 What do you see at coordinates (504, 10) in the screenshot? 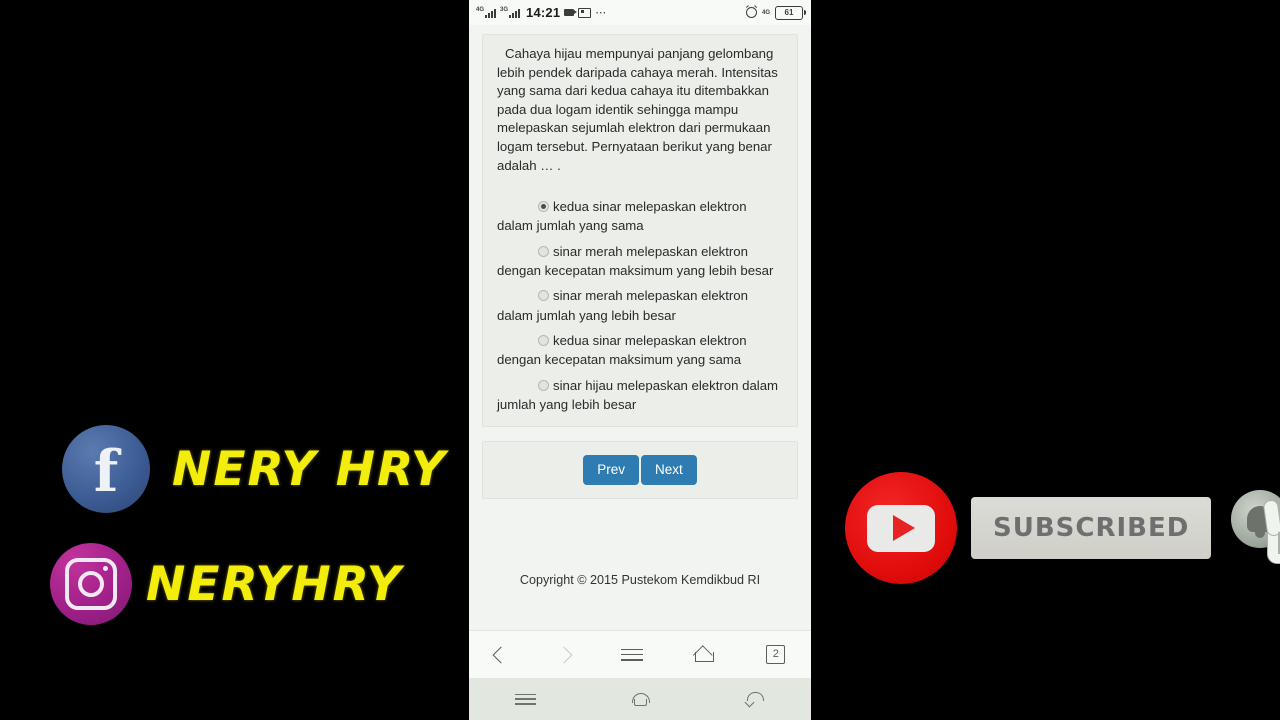
I see `sim2-network-label: 3G` at bounding box center [504, 10].